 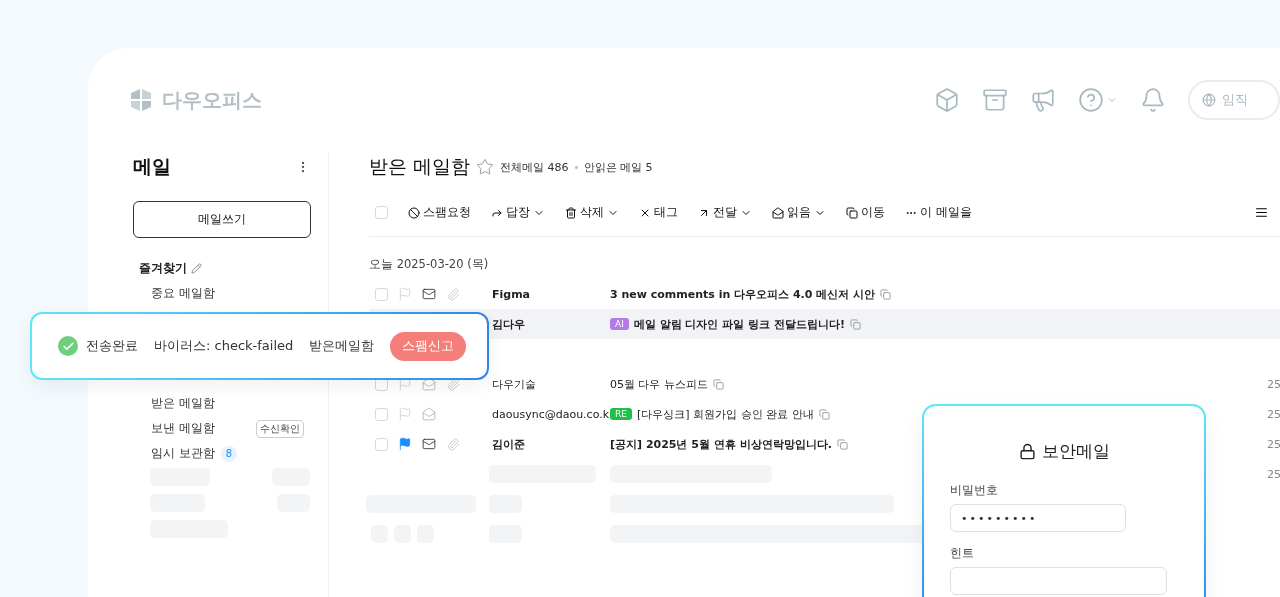 I want to click on mail-subject: 05월 다우 뉴스피드, so click(x=659, y=384).